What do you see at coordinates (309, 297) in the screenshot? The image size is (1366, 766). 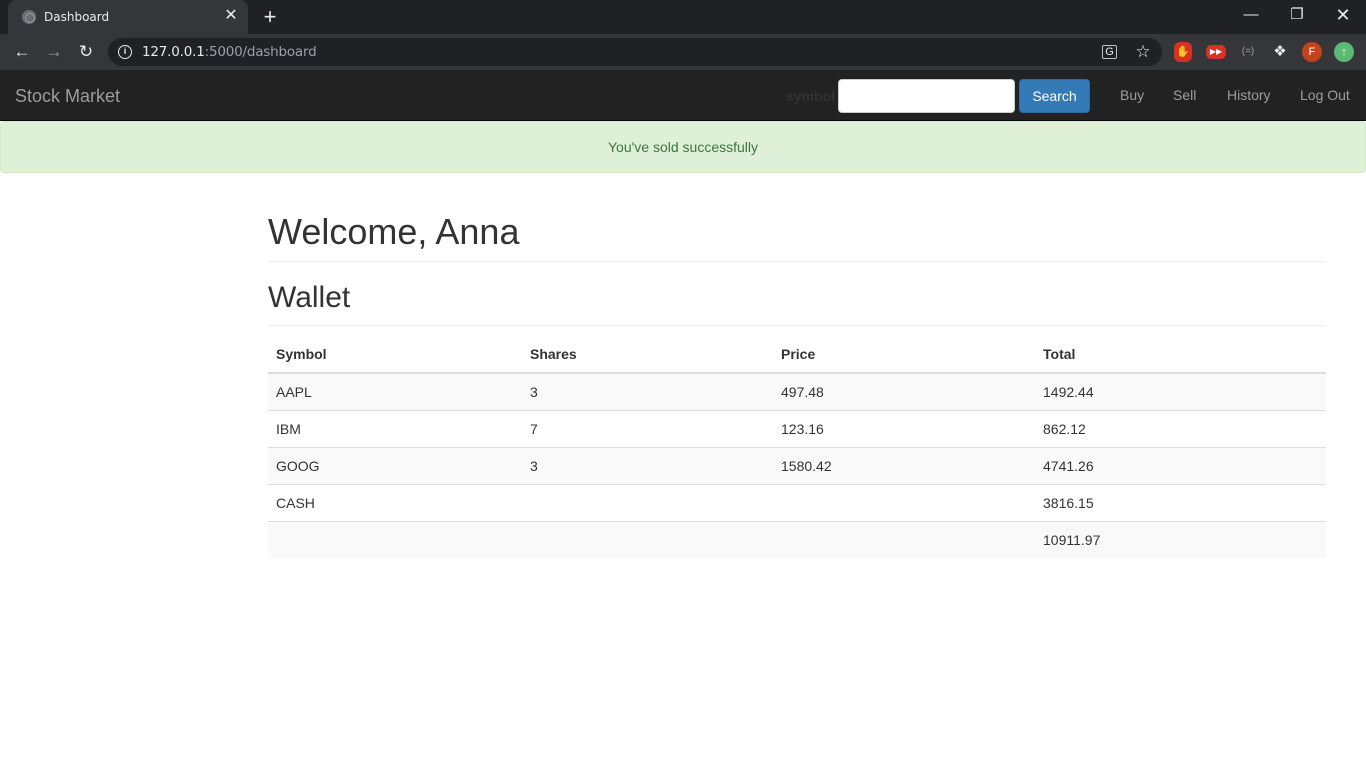 I see `wallet-heading: Wallet` at bounding box center [309, 297].